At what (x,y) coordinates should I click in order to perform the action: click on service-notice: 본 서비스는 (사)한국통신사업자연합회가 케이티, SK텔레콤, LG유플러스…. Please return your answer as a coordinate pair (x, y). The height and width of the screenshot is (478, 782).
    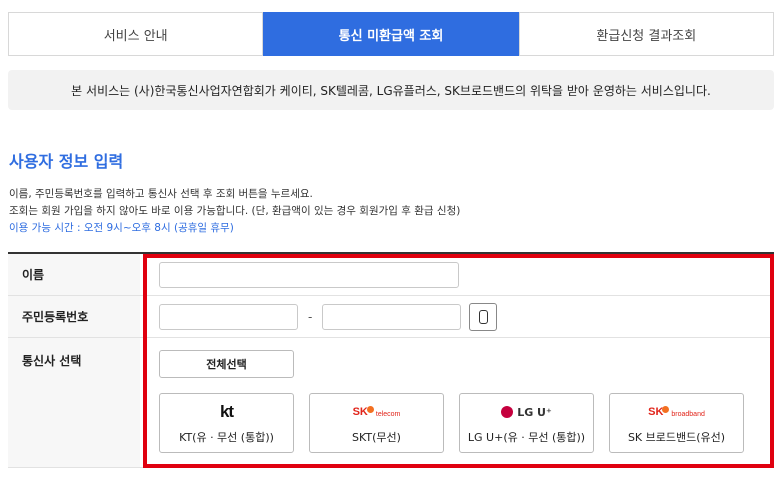
    Looking at the image, I should click on (391, 90).